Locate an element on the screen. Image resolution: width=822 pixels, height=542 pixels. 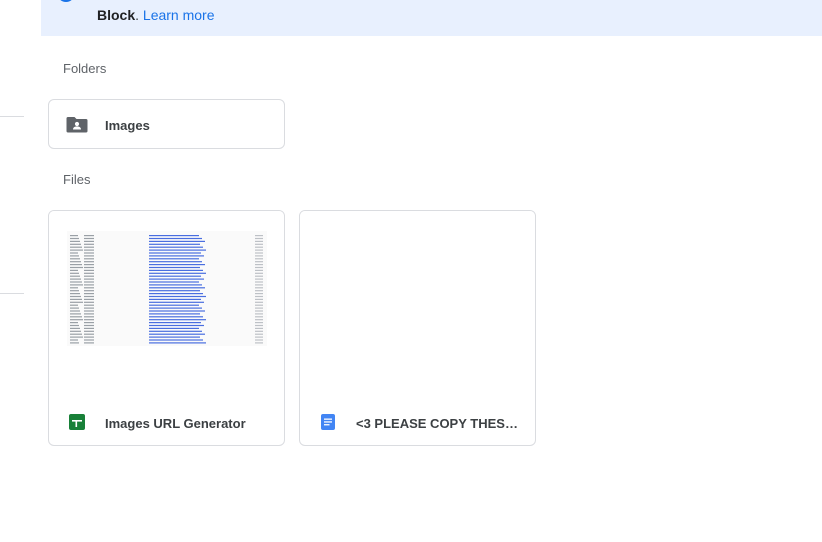
banner-message: Block. Learn more is located at coordinates (156, 15).